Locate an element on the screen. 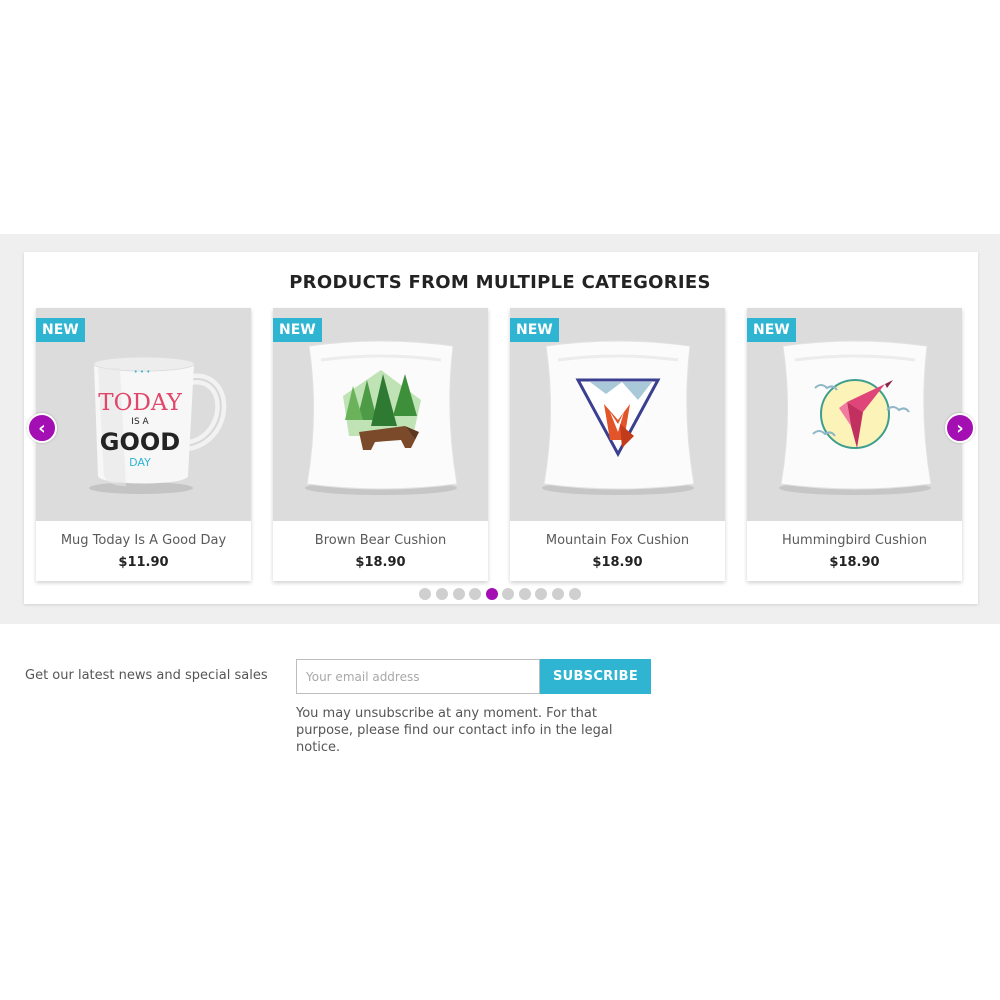 The height and width of the screenshot is (1000, 1000). newsletter-label: Get our latest news and special sales is located at coordinates (146, 675).